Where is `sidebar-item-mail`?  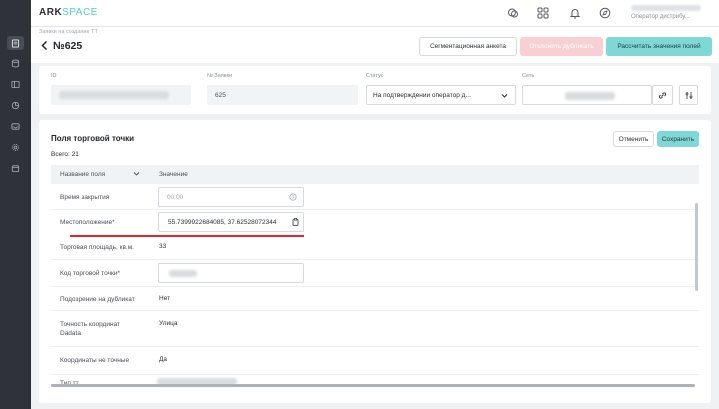
sidebar-item-mail is located at coordinates (15, 126).